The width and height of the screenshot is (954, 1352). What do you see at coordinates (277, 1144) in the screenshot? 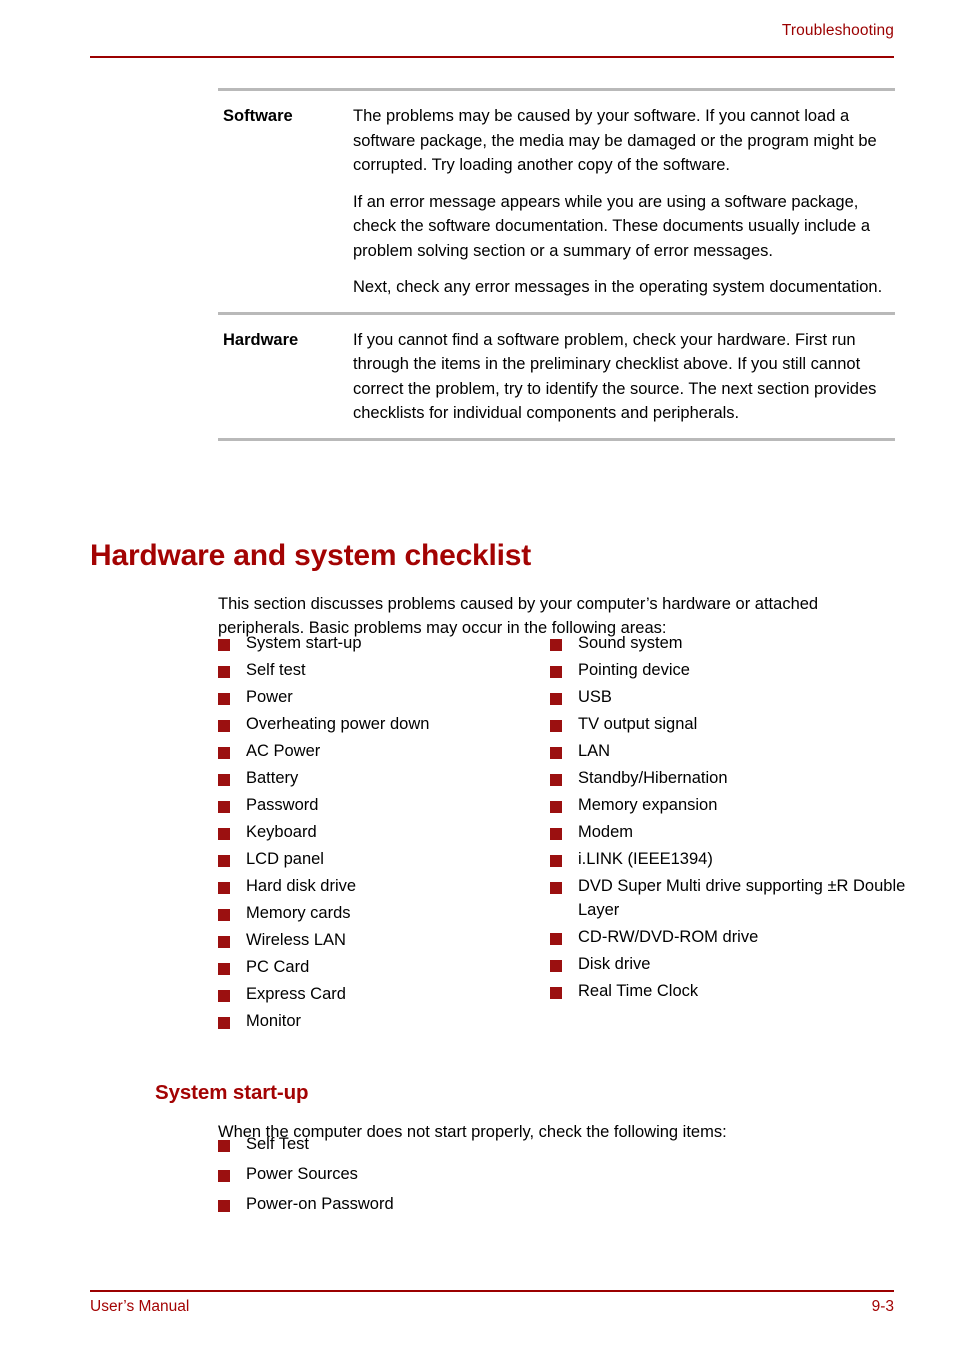
I see `list-item-label: Self Test` at bounding box center [277, 1144].